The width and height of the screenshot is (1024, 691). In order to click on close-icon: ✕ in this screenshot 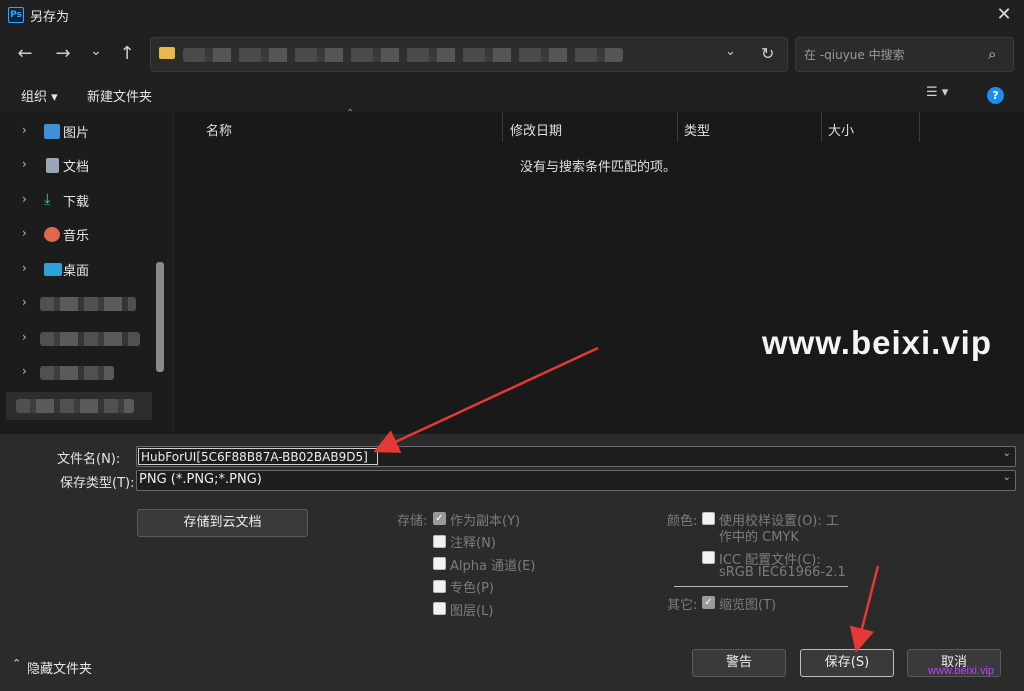, I will do `click(1004, 15)`.